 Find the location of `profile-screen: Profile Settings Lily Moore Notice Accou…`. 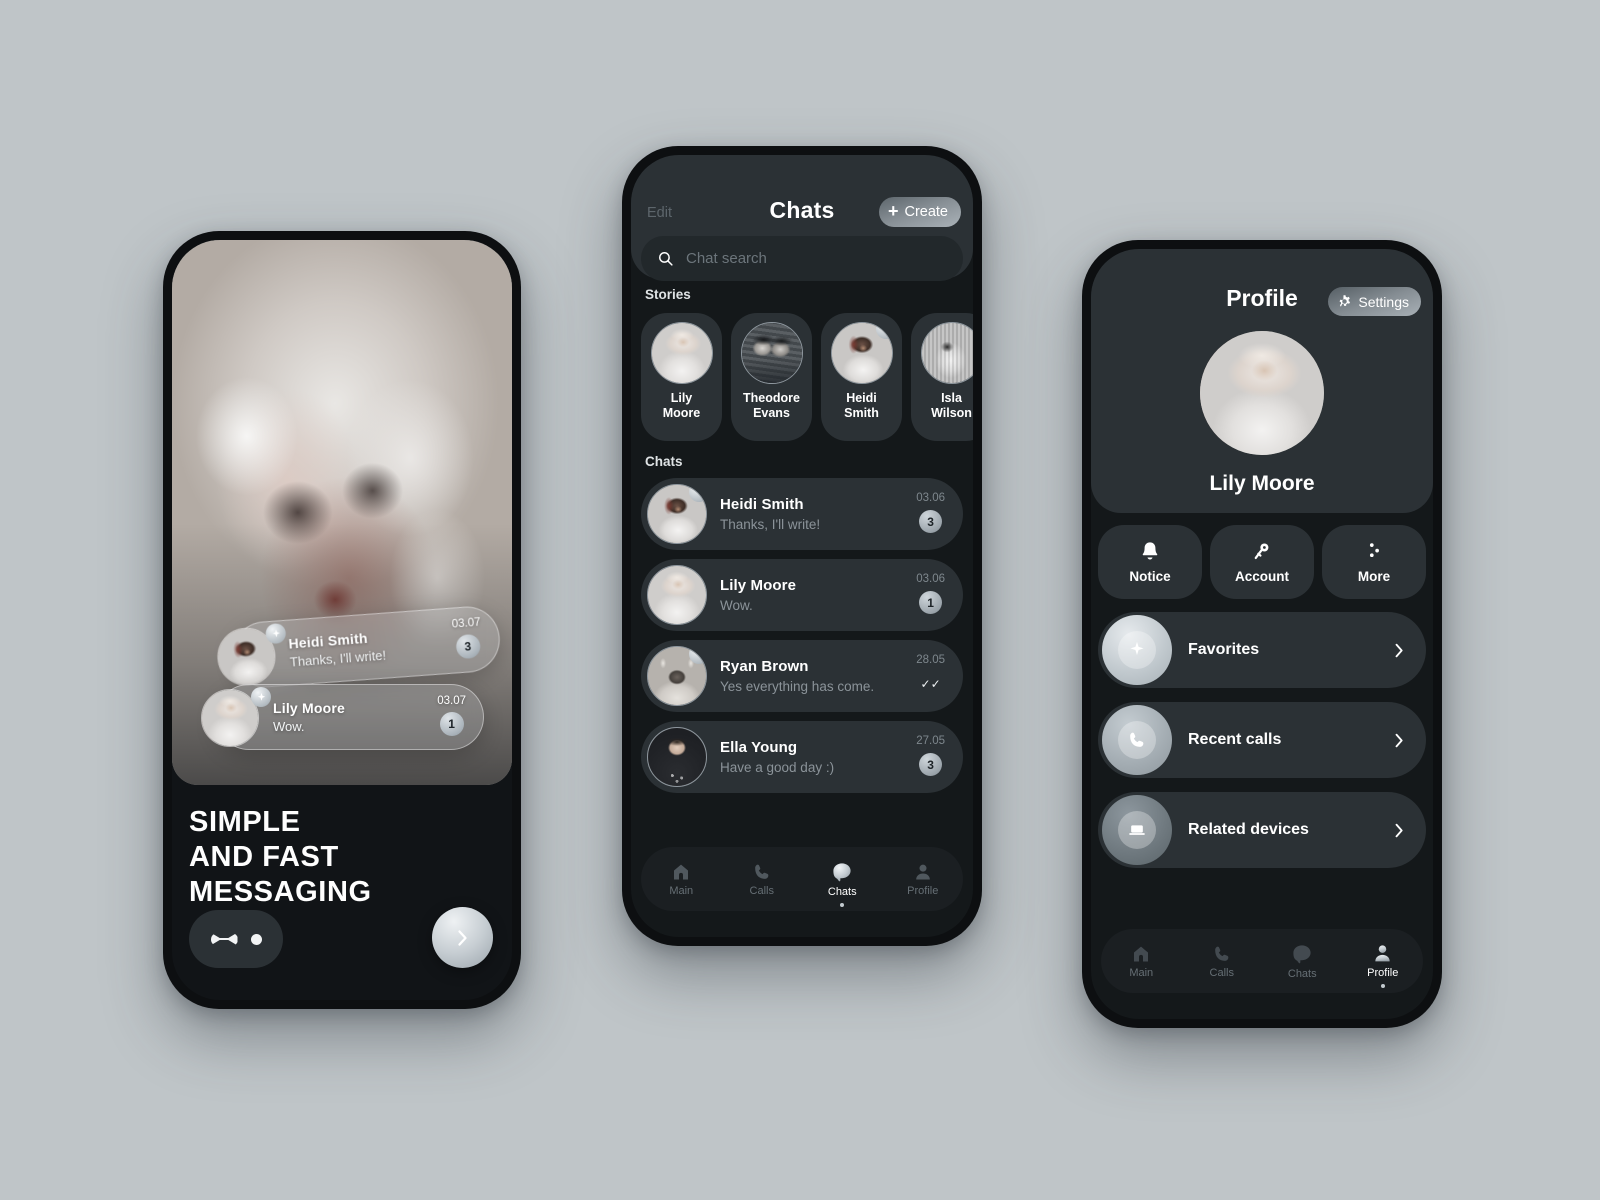

profile-screen: Profile Settings Lily Moore Notice Accou… is located at coordinates (1262, 634).